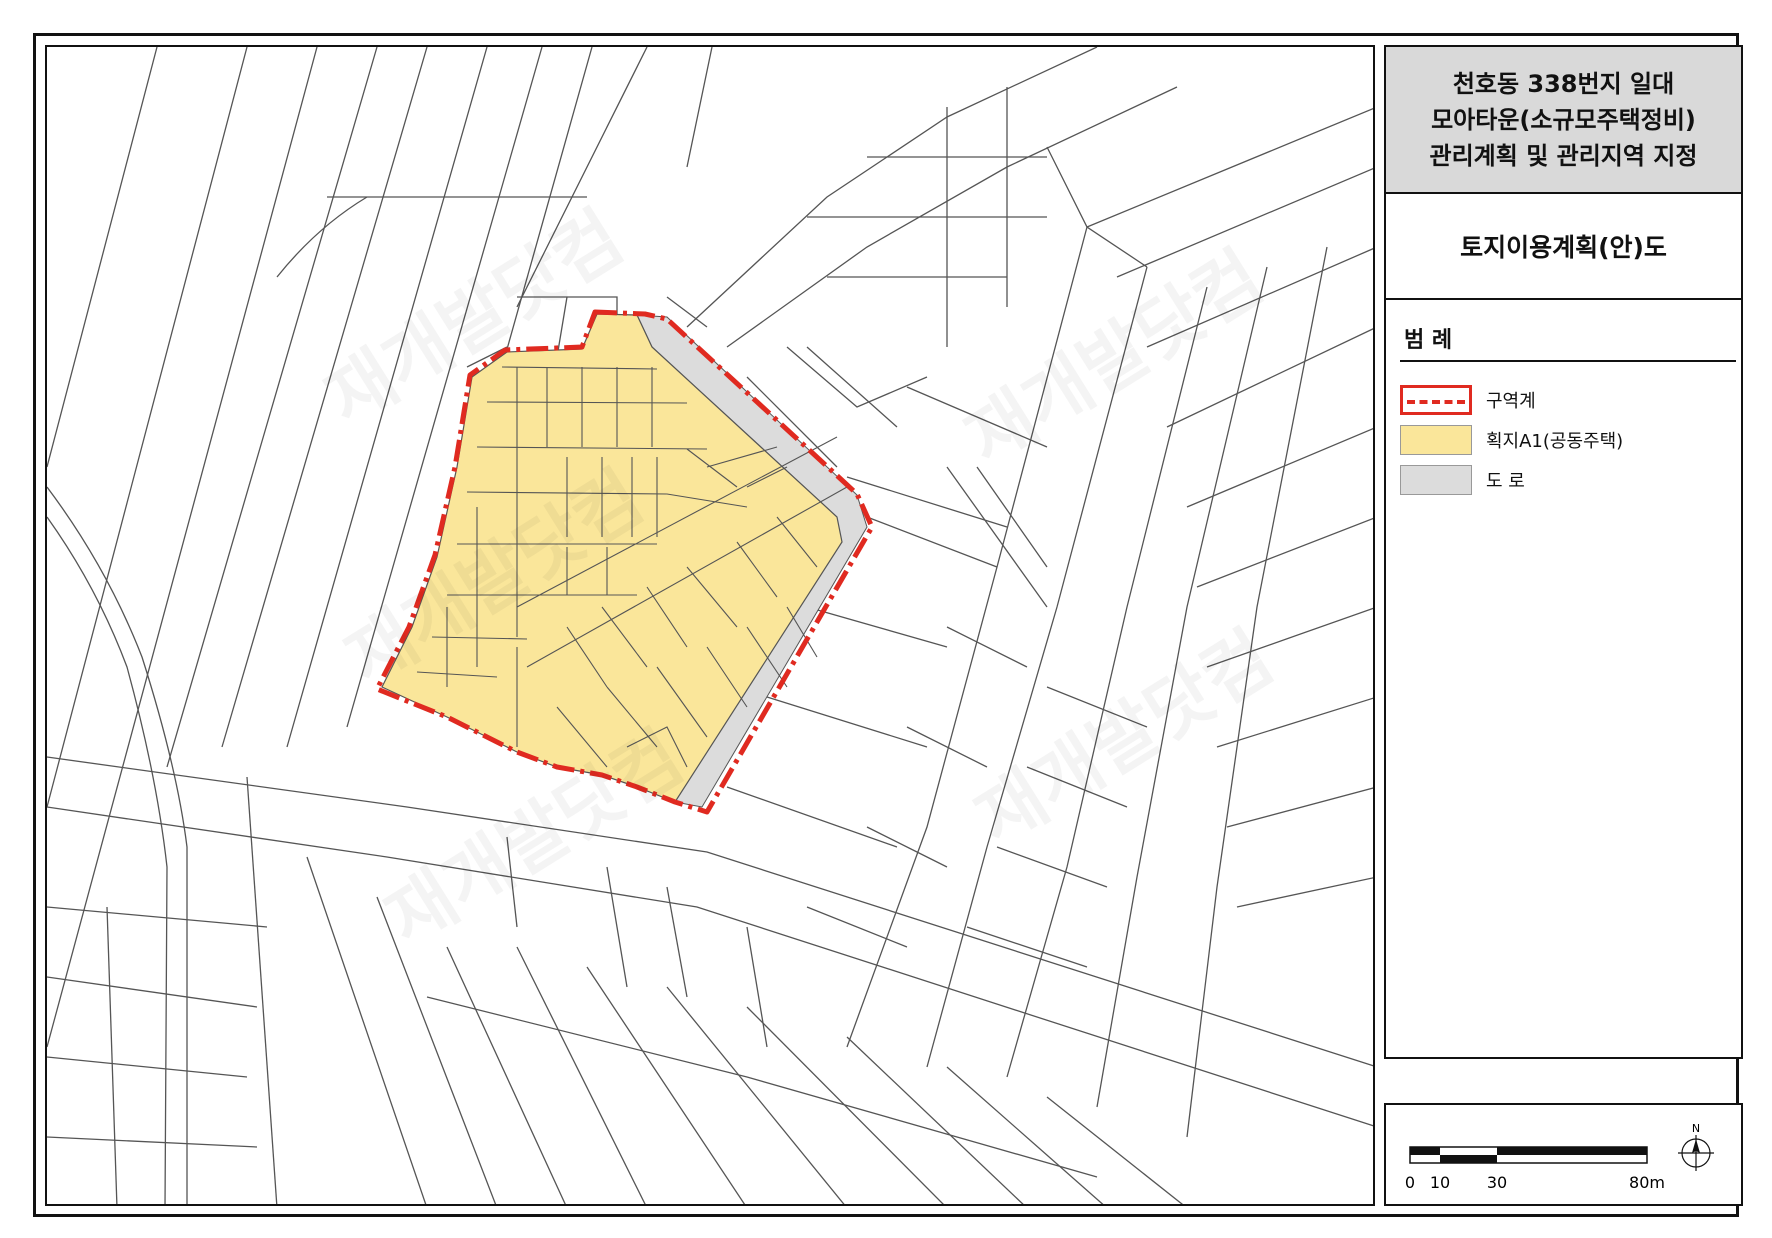 This screenshot has width=1772, height=1238. Describe the element at coordinates (1440, 1182) in the screenshot. I see `scale-tick-label: 10` at that location.